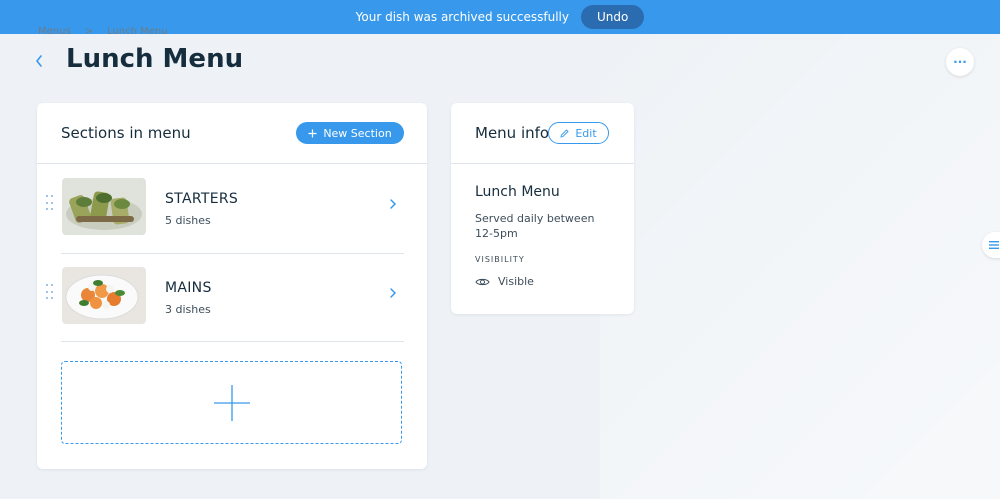 The height and width of the screenshot is (499, 1000). What do you see at coordinates (104, 206) in the screenshot?
I see `section-thumbnail-starters` at bounding box center [104, 206].